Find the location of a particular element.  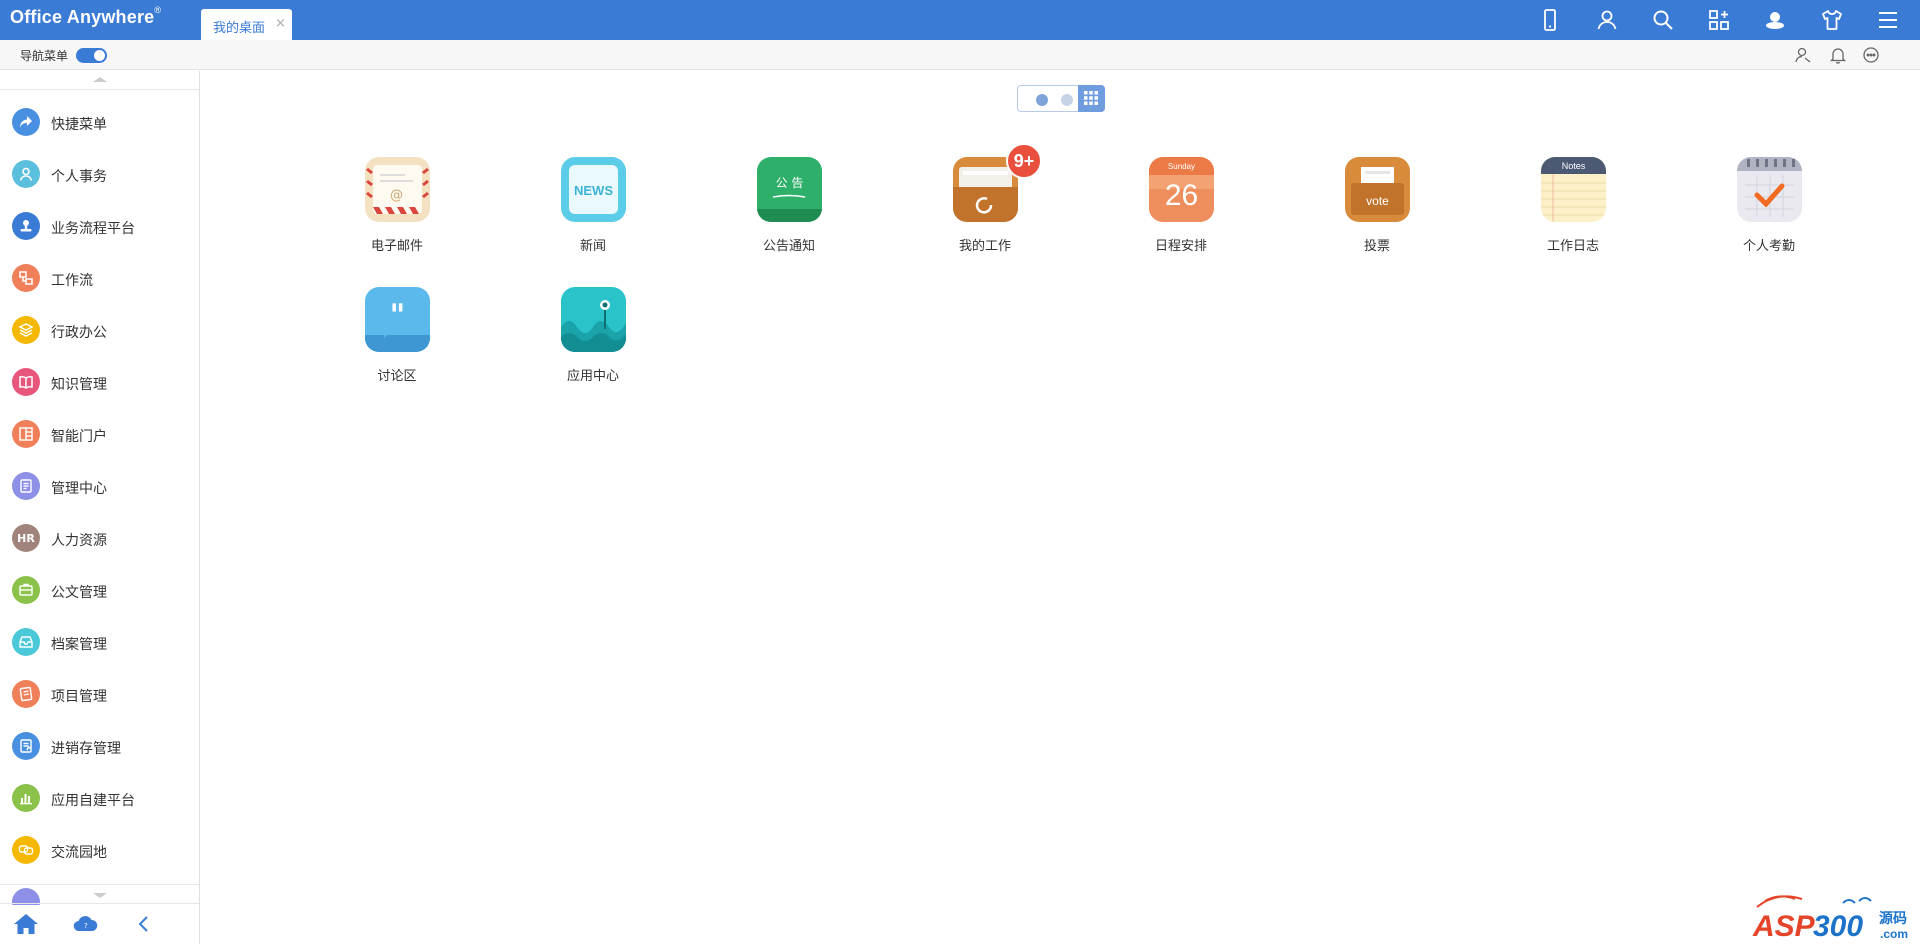

sidebar-item-admin-office: 行政办公 is located at coordinates (99, 331).